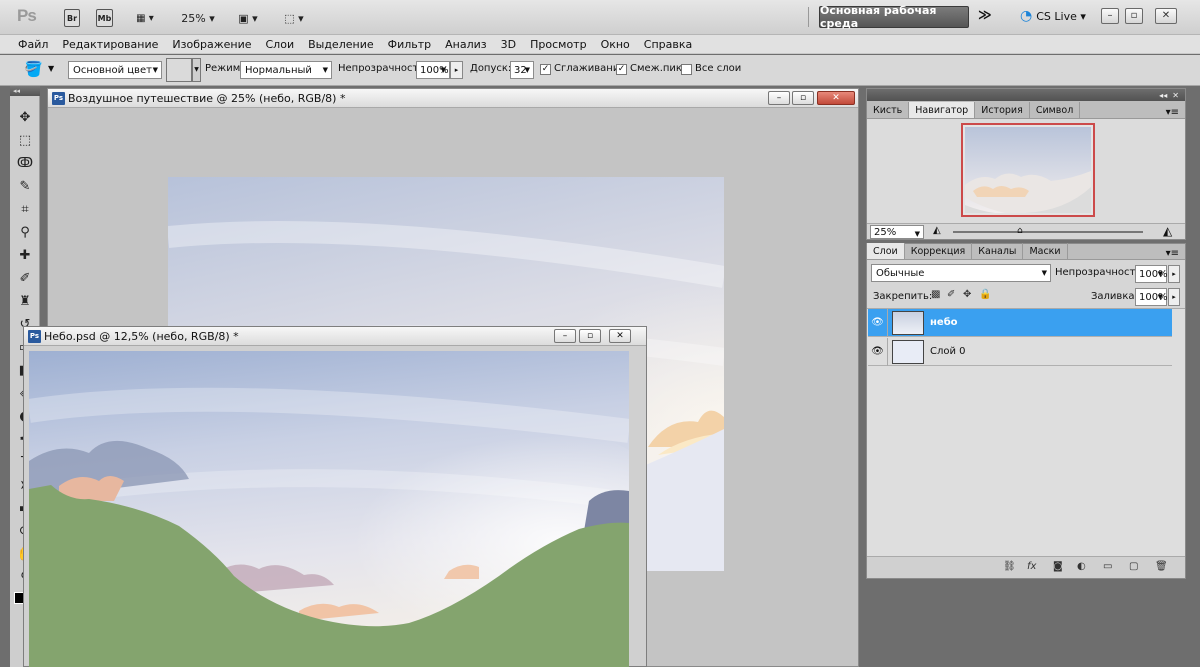  I want to click on tool-preset-chevron-icon: ▼, so click(51, 68).